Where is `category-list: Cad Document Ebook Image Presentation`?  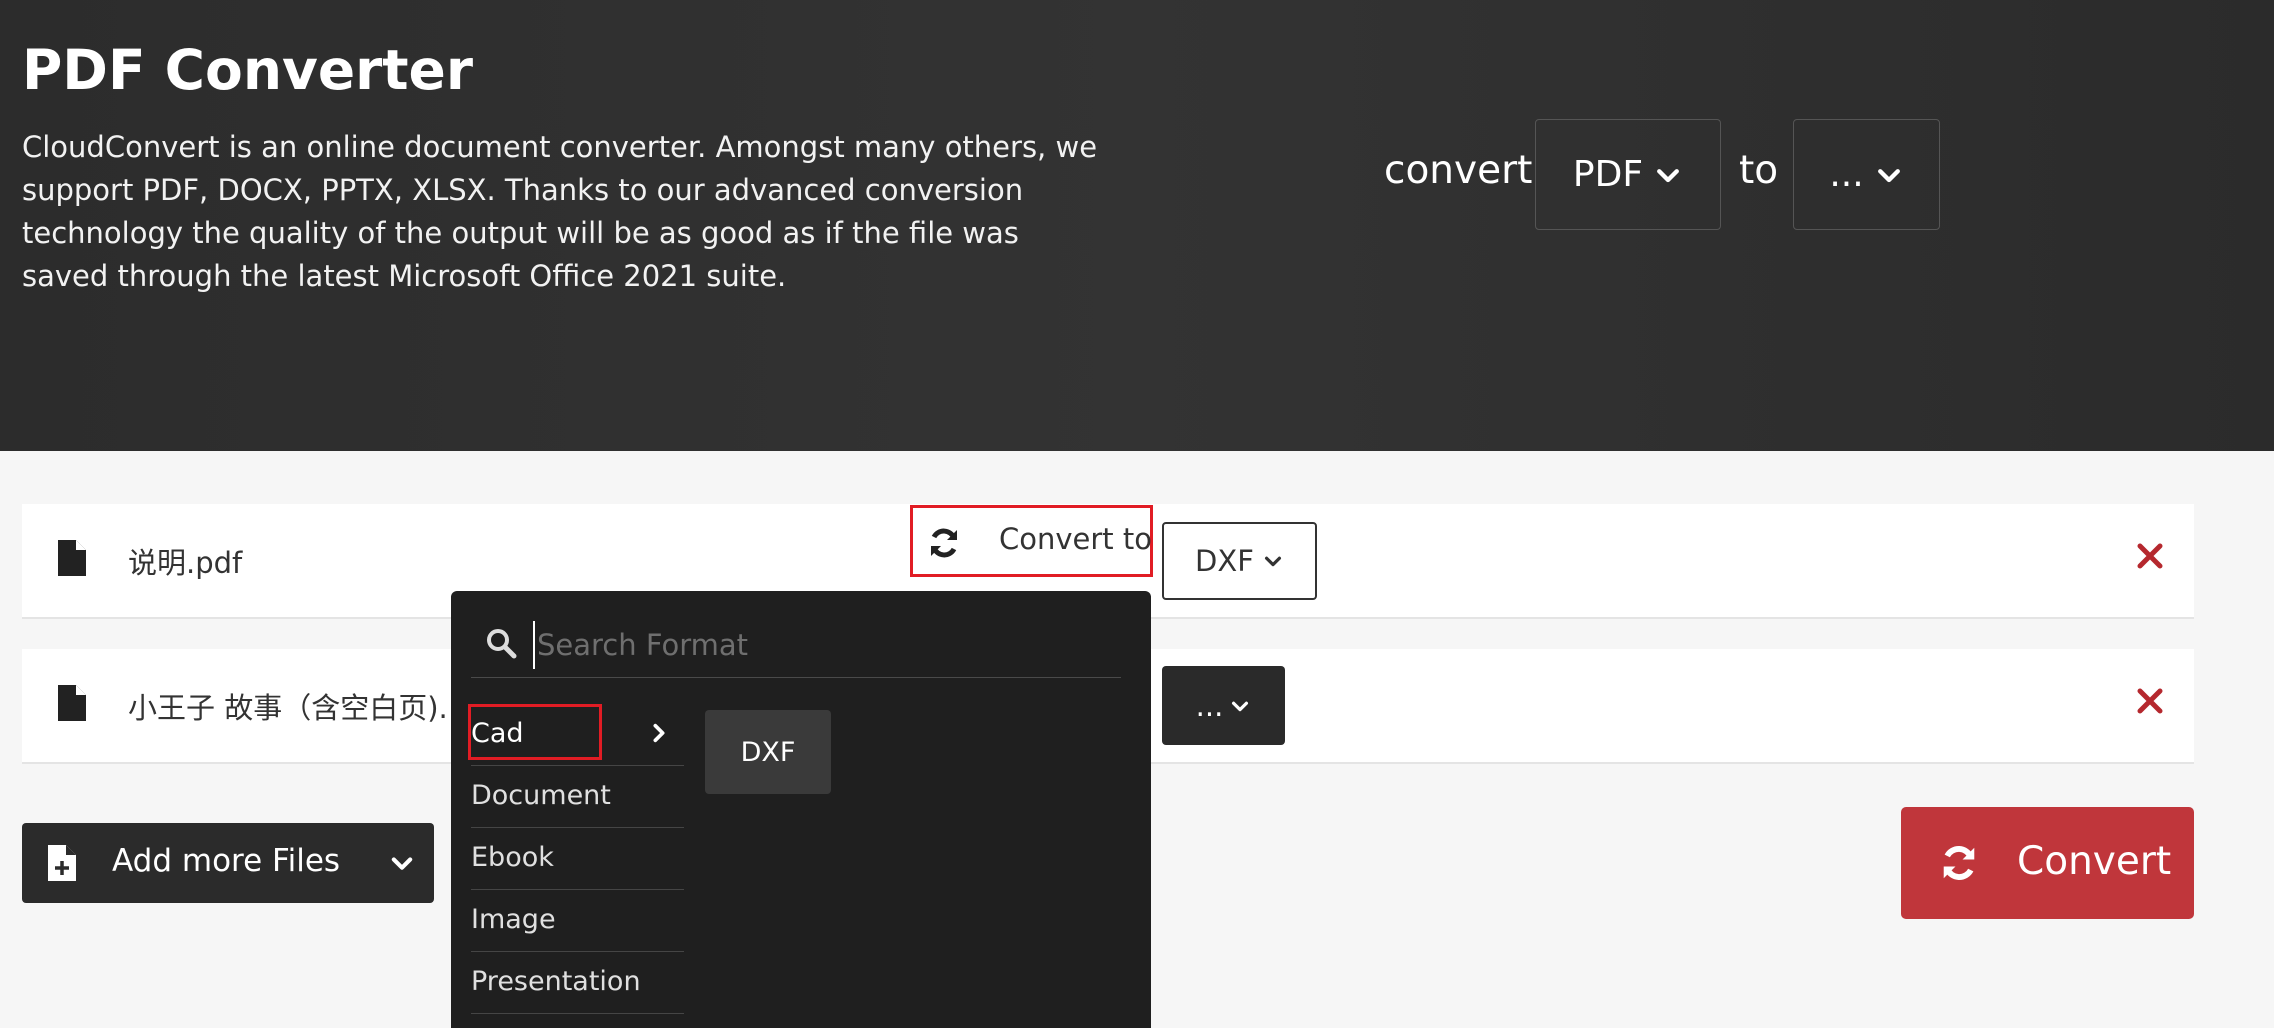 category-list: Cad Document Ebook Image Presentation is located at coordinates (576, 859).